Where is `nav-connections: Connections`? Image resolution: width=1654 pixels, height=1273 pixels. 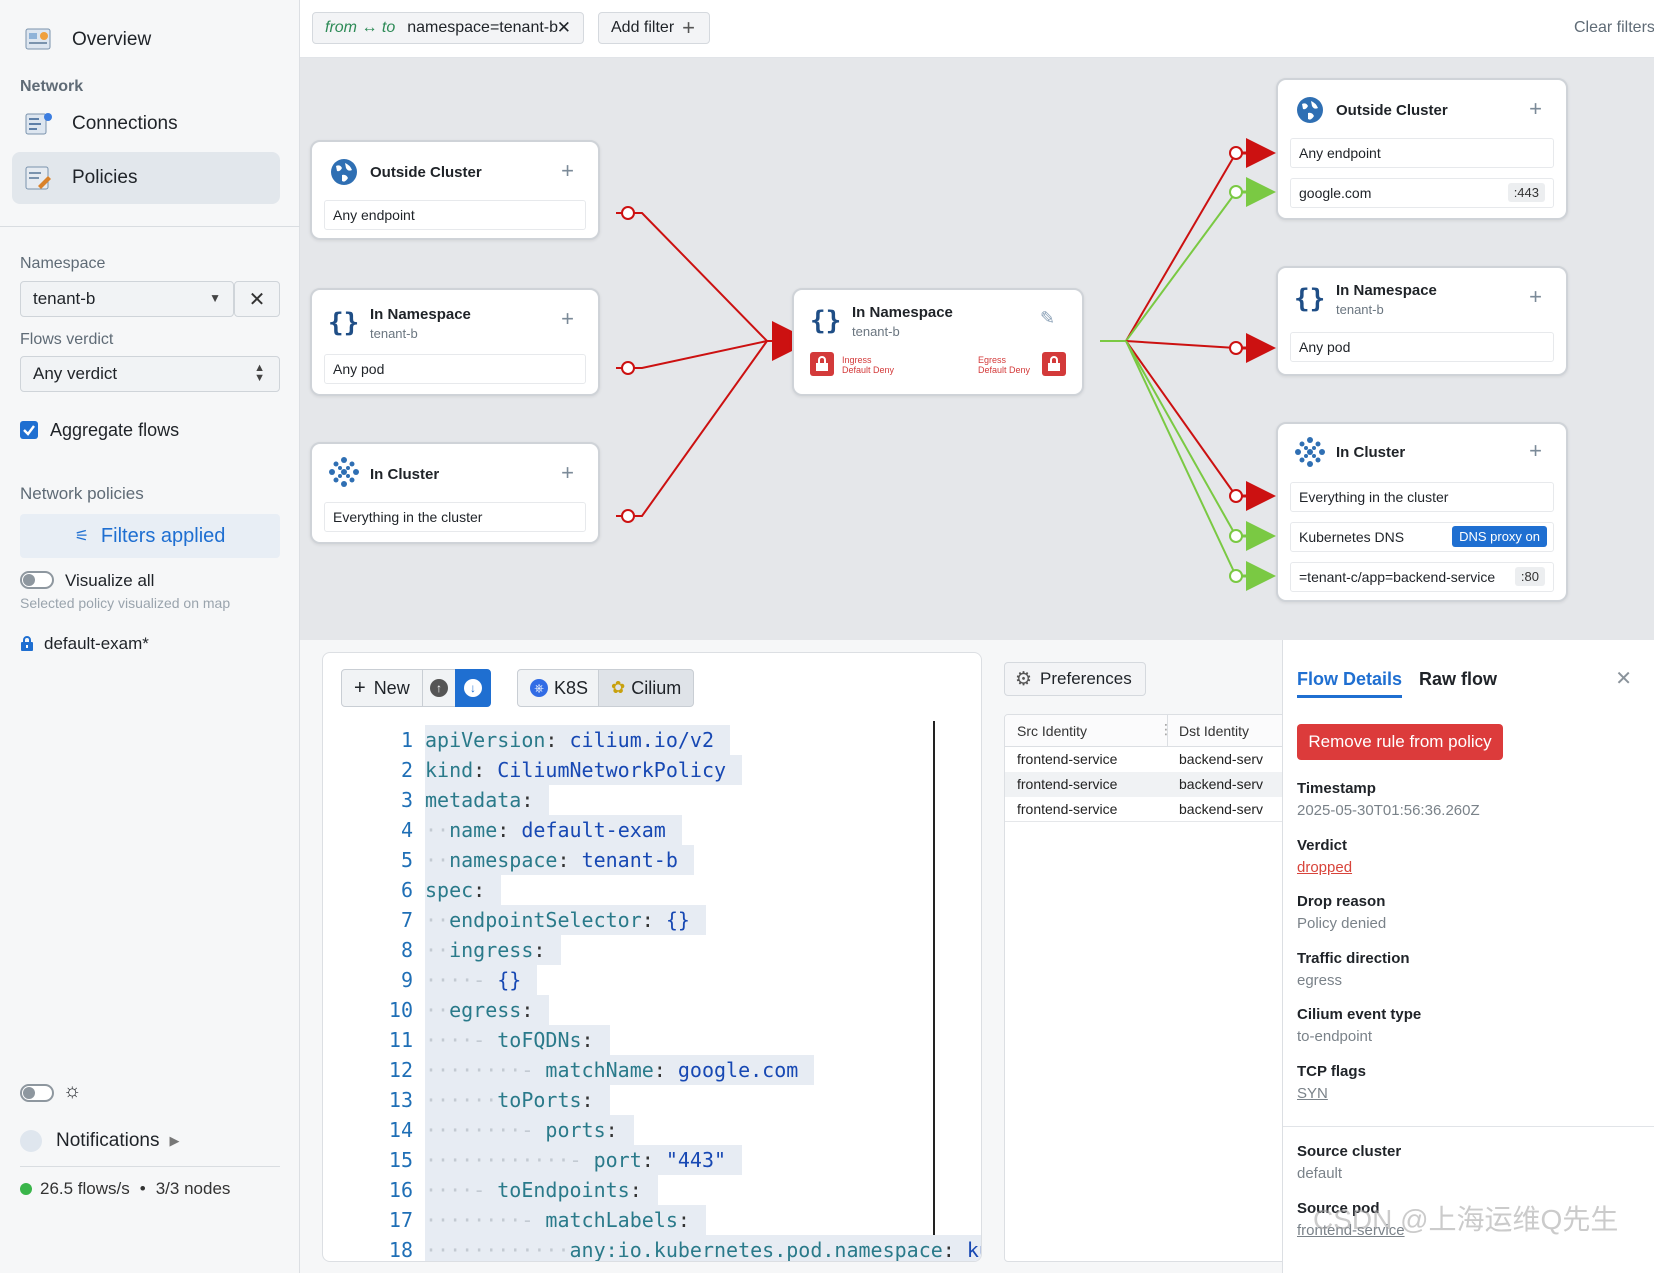 nav-connections: Connections is located at coordinates (146, 124).